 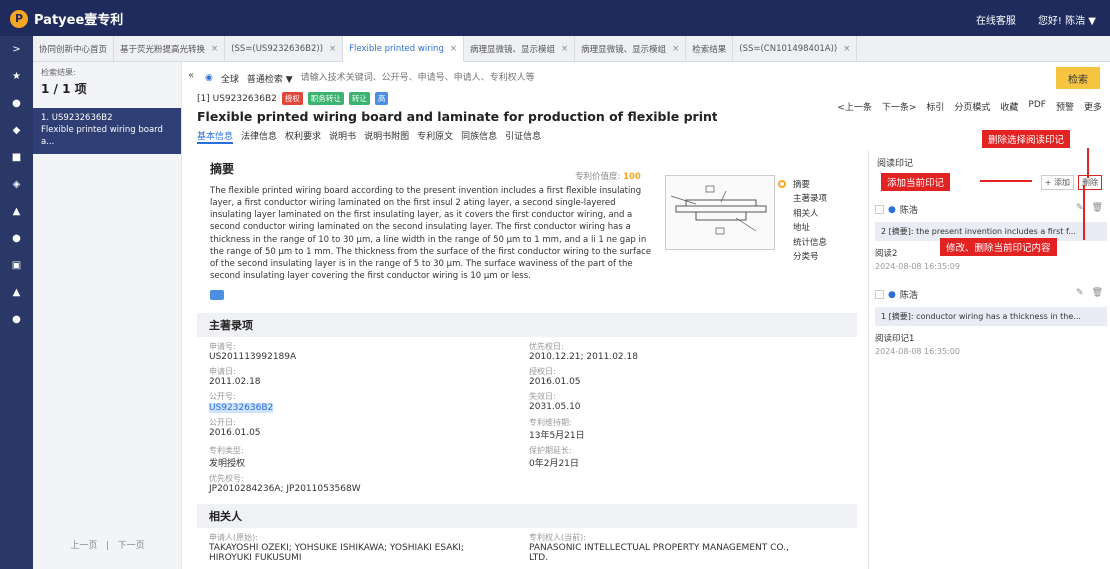 What do you see at coordinates (674, 78) in the screenshot?
I see `search-input` at bounding box center [674, 78].